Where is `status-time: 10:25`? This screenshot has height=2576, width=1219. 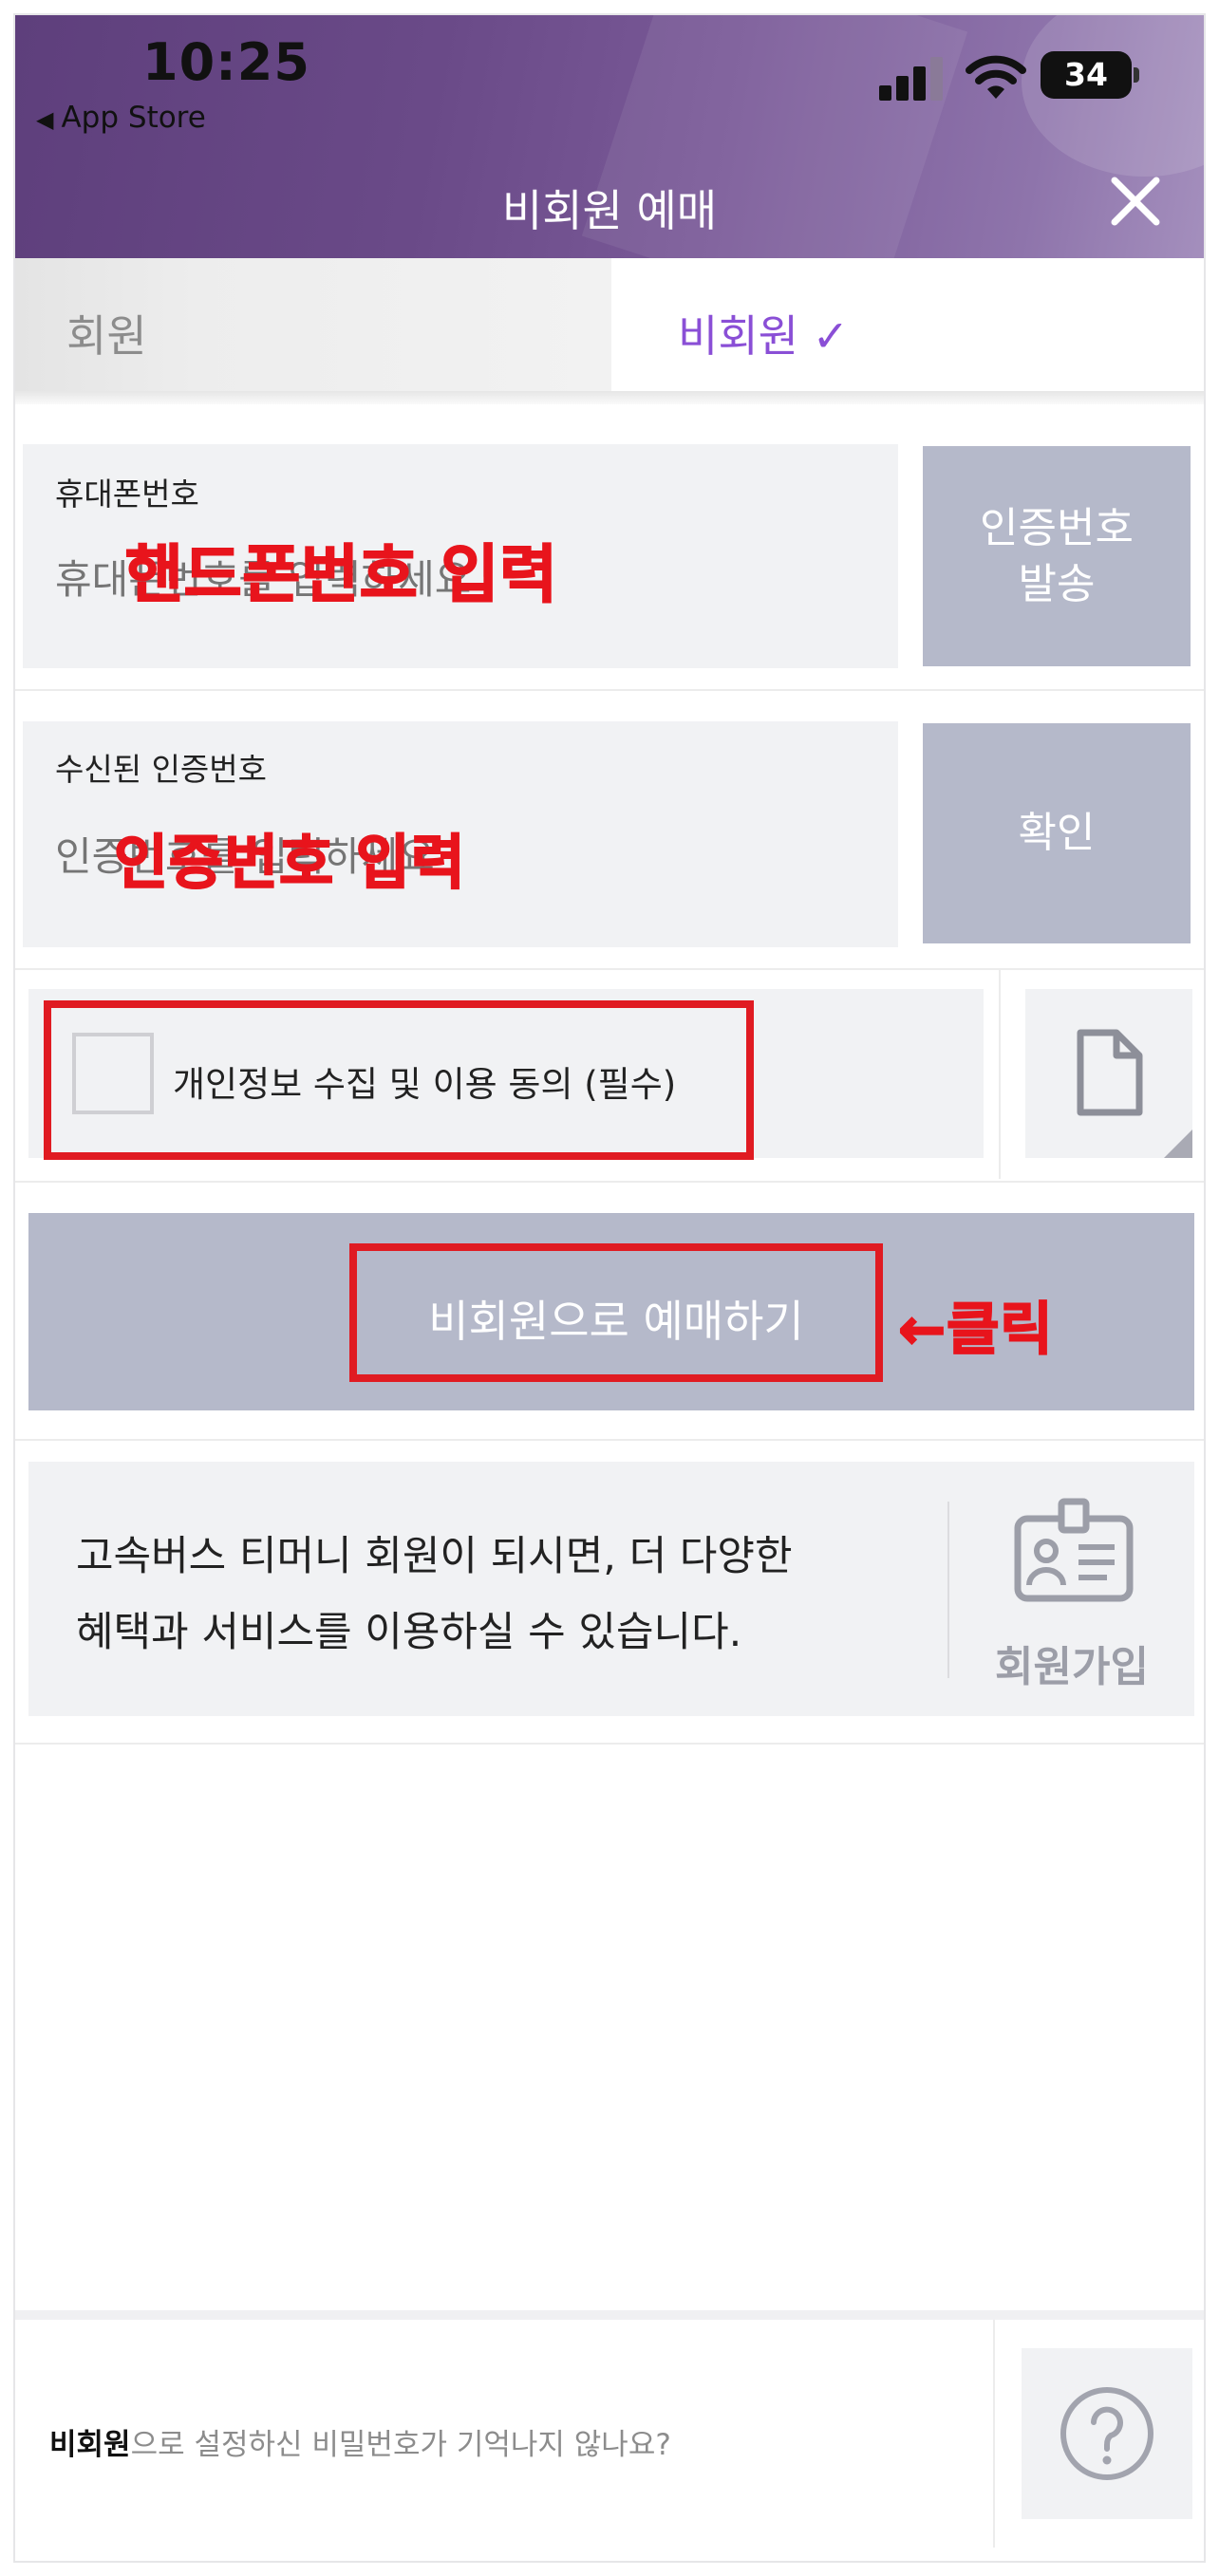 status-time: 10:25 is located at coordinates (226, 62).